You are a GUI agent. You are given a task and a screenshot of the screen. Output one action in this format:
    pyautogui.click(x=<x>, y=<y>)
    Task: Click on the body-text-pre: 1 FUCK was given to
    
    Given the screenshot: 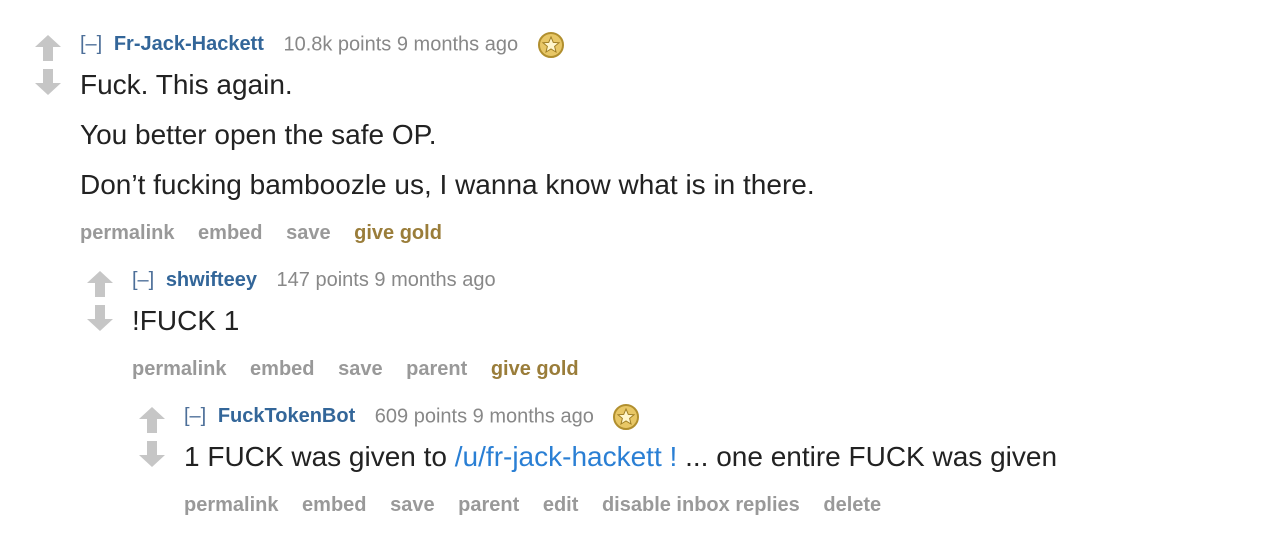 What is the action you would take?
    pyautogui.click(x=319, y=456)
    